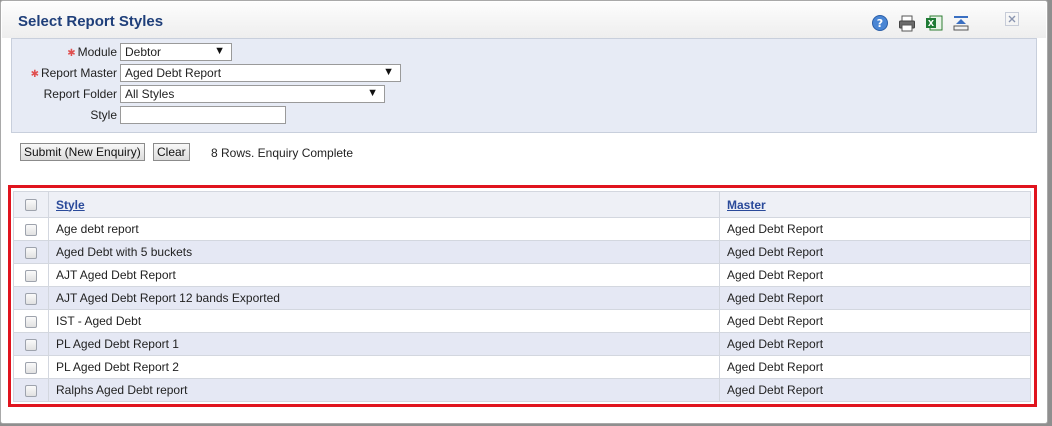 The height and width of the screenshot is (426, 1052). What do you see at coordinates (961, 23) in the screenshot?
I see `collapse-icon` at bounding box center [961, 23].